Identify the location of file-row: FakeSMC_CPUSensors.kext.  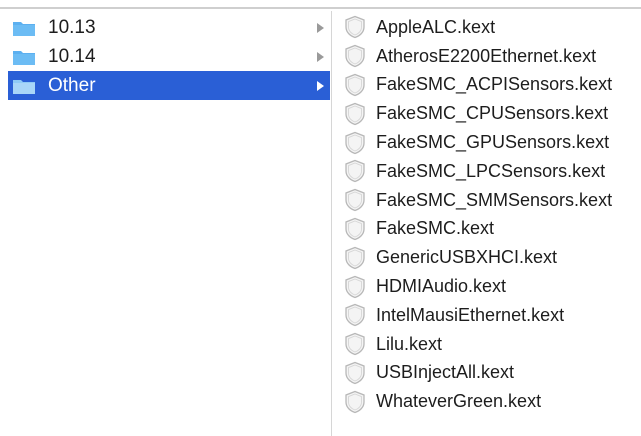
(486, 113).